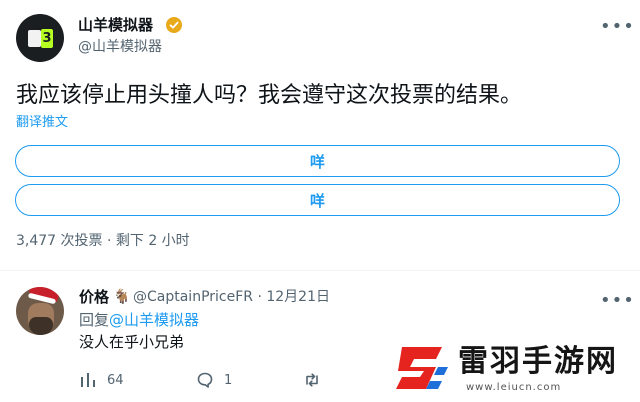 The height and width of the screenshot is (402, 640). I want to click on verified-badge-icon, so click(174, 25).